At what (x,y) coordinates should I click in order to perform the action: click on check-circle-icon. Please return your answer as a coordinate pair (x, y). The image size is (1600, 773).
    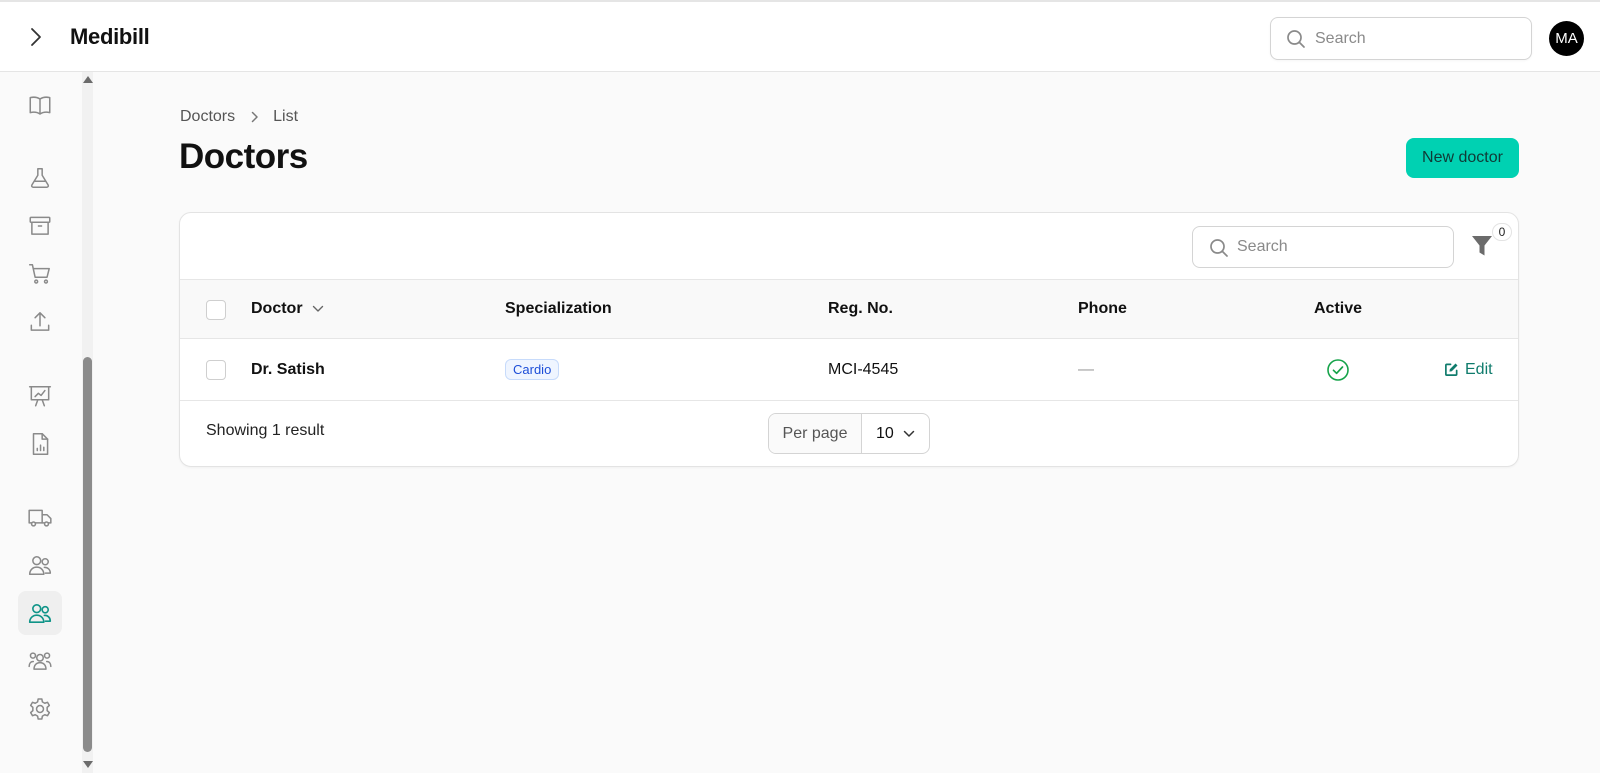
    Looking at the image, I should click on (1338, 369).